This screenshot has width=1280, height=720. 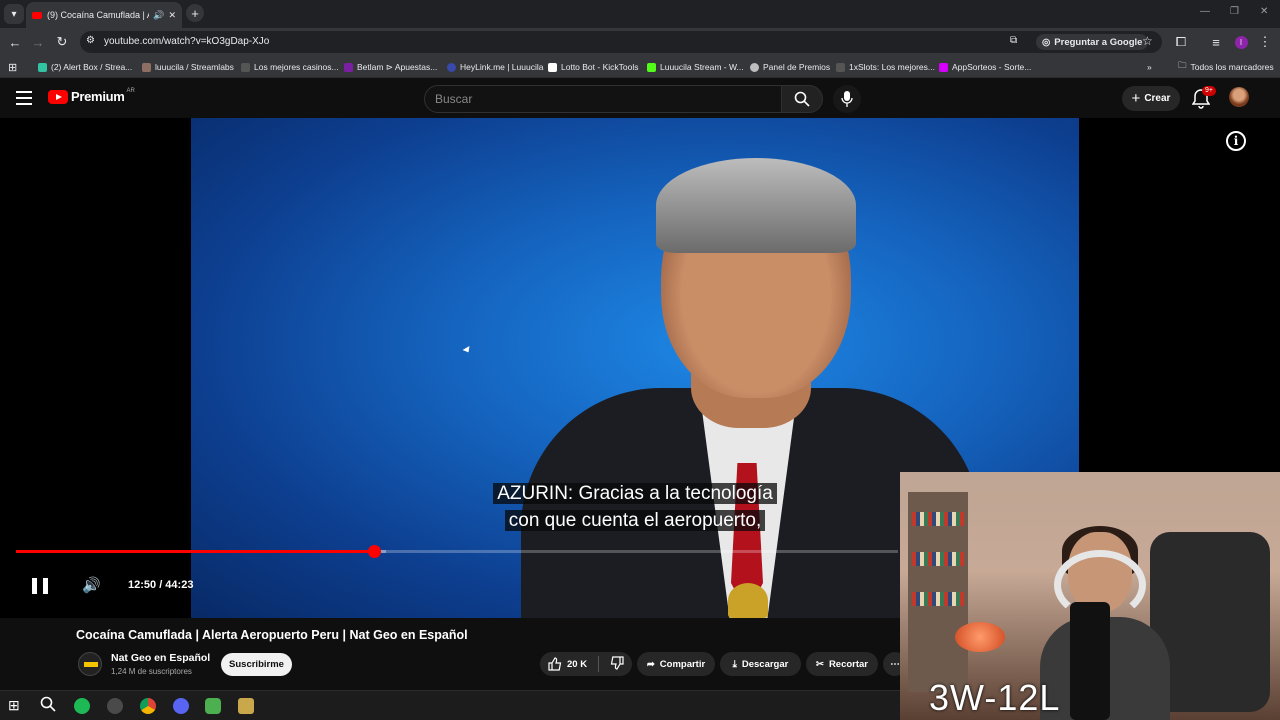 I want to click on bookmark-item: luuucila / Streamlabs, so click(x=188, y=67).